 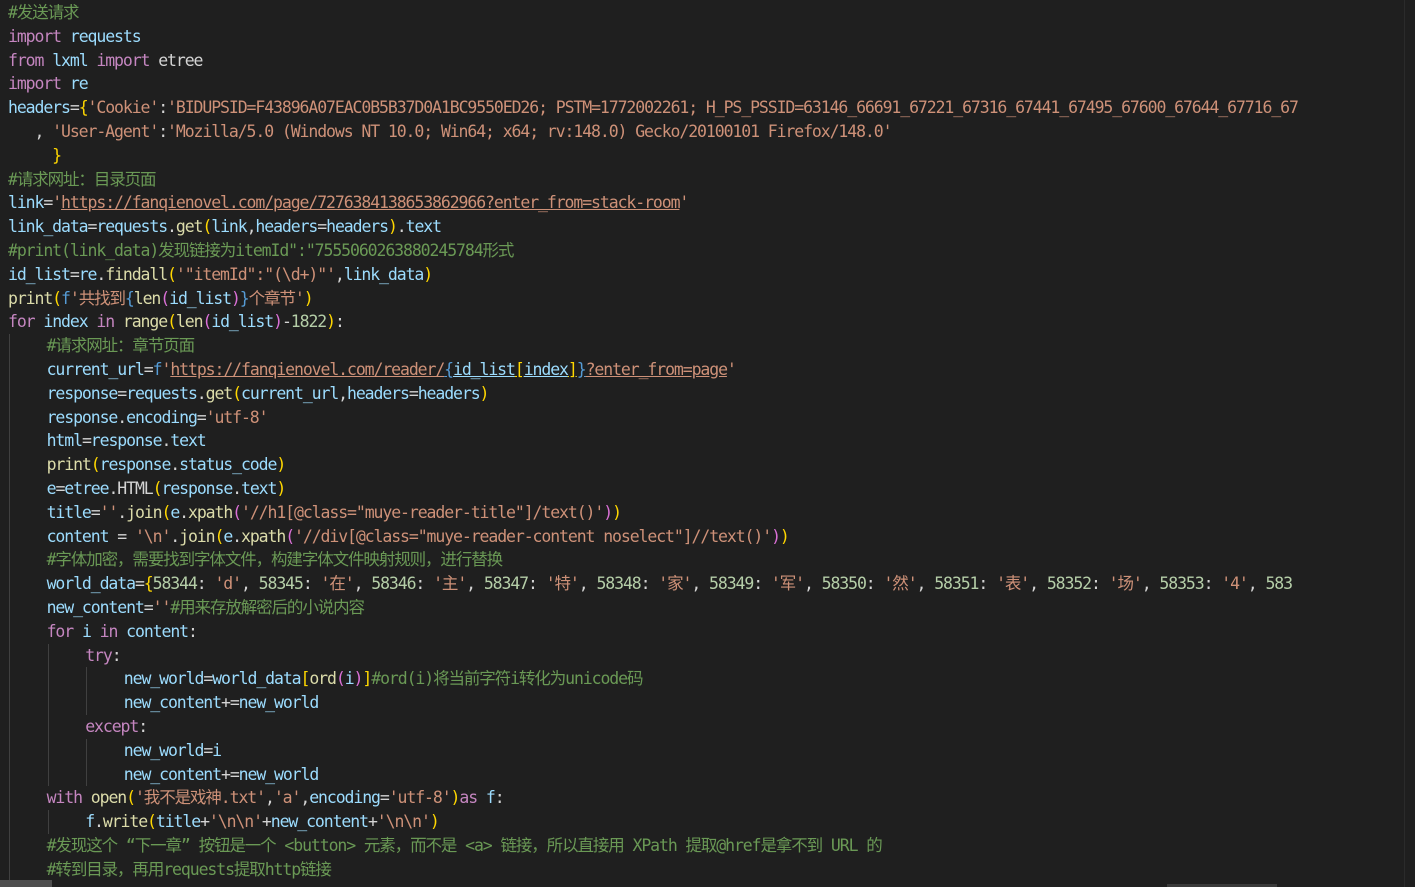 What do you see at coordinates (702, 346) in the screenshot?
I see `code-line: #请求网址：章节页面` at bounding box center [702, 346].